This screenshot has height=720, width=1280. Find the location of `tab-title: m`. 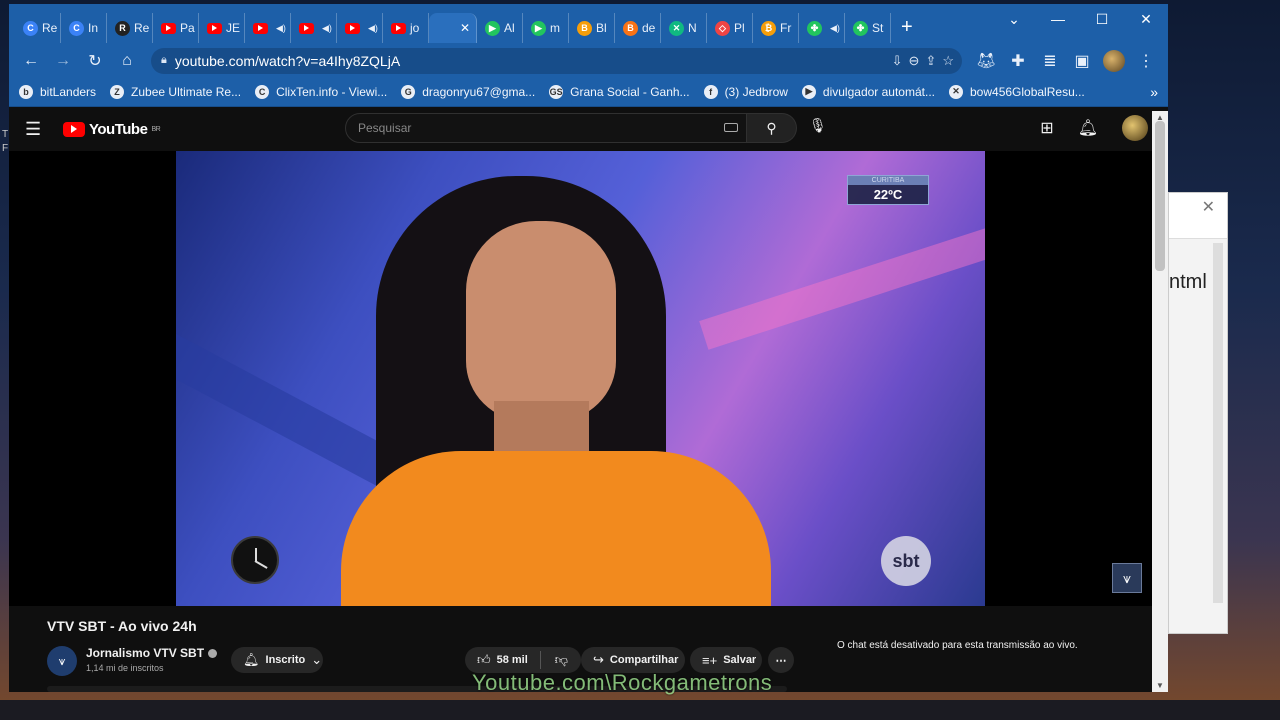

tab-title: m is located at coordinates (555, 28).